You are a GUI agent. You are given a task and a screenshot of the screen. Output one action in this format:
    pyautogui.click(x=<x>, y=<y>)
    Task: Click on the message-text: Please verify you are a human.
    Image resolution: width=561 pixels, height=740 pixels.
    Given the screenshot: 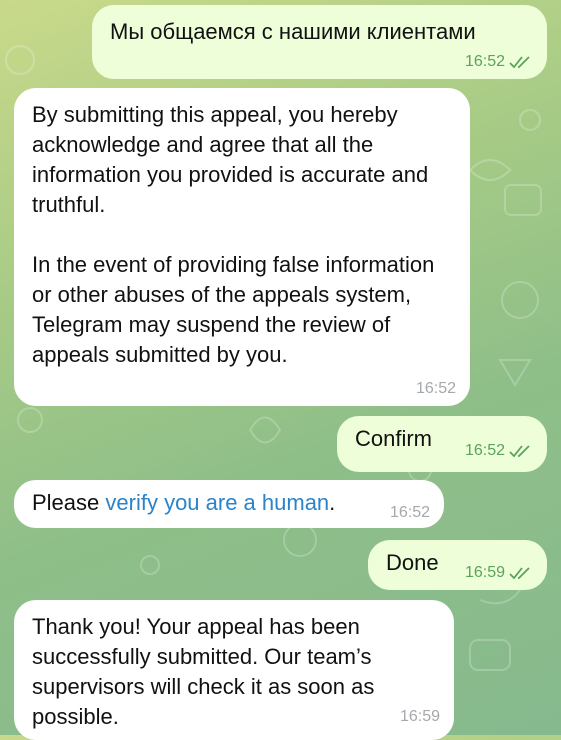 What is the action you would take?
    pyautogui.click(x=229, y=503)
    